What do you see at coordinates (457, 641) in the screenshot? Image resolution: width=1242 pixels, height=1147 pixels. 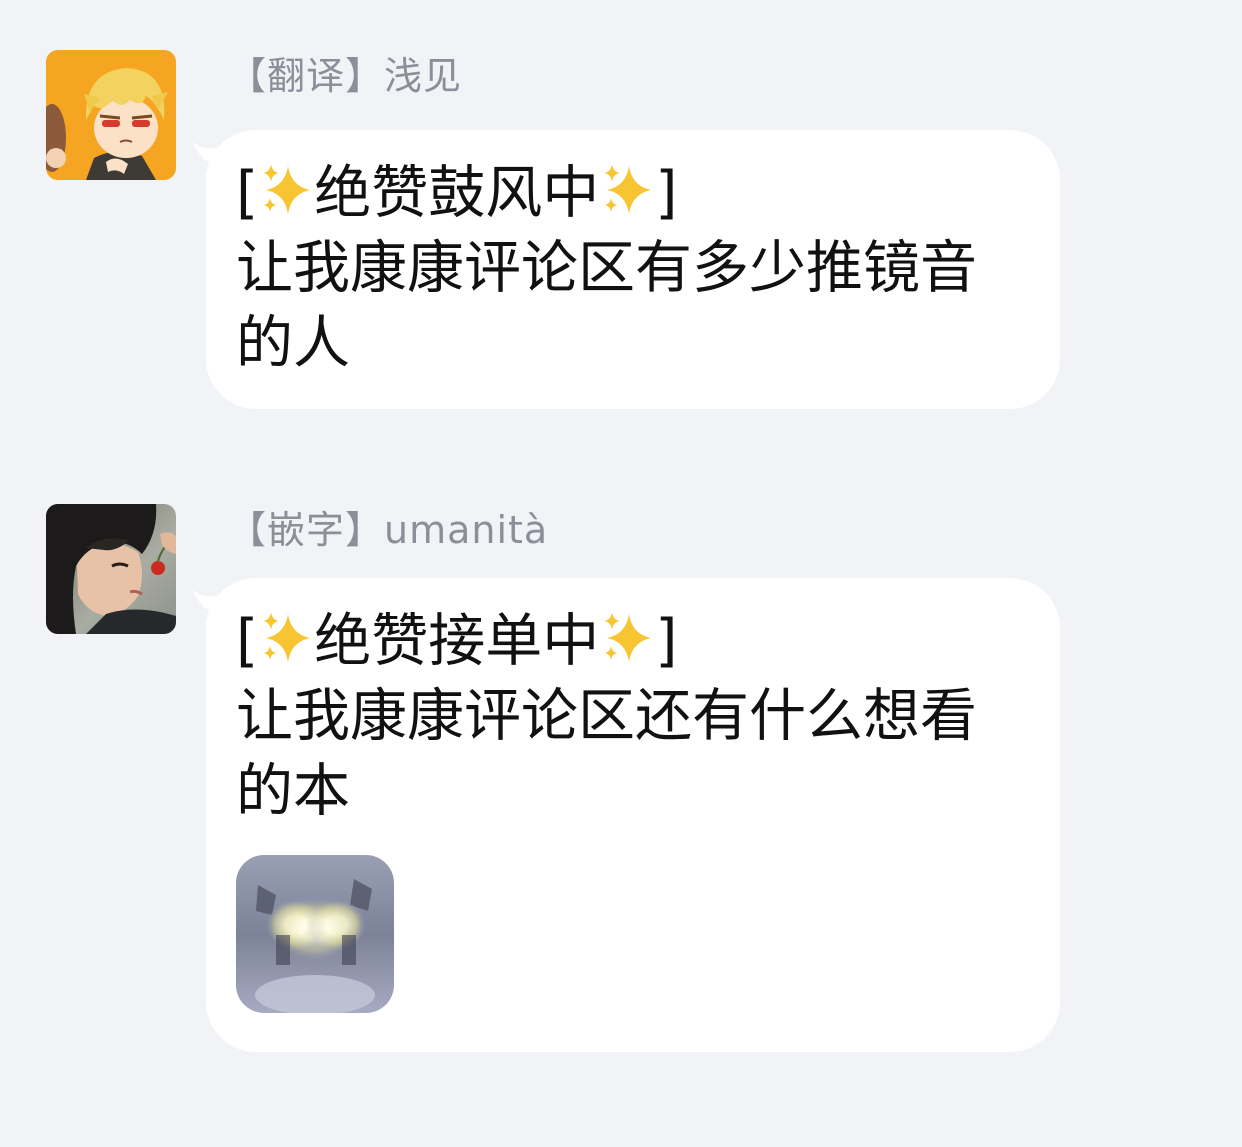 I see `status-text: 绝赞接单中` at bounding box center [457, 641].